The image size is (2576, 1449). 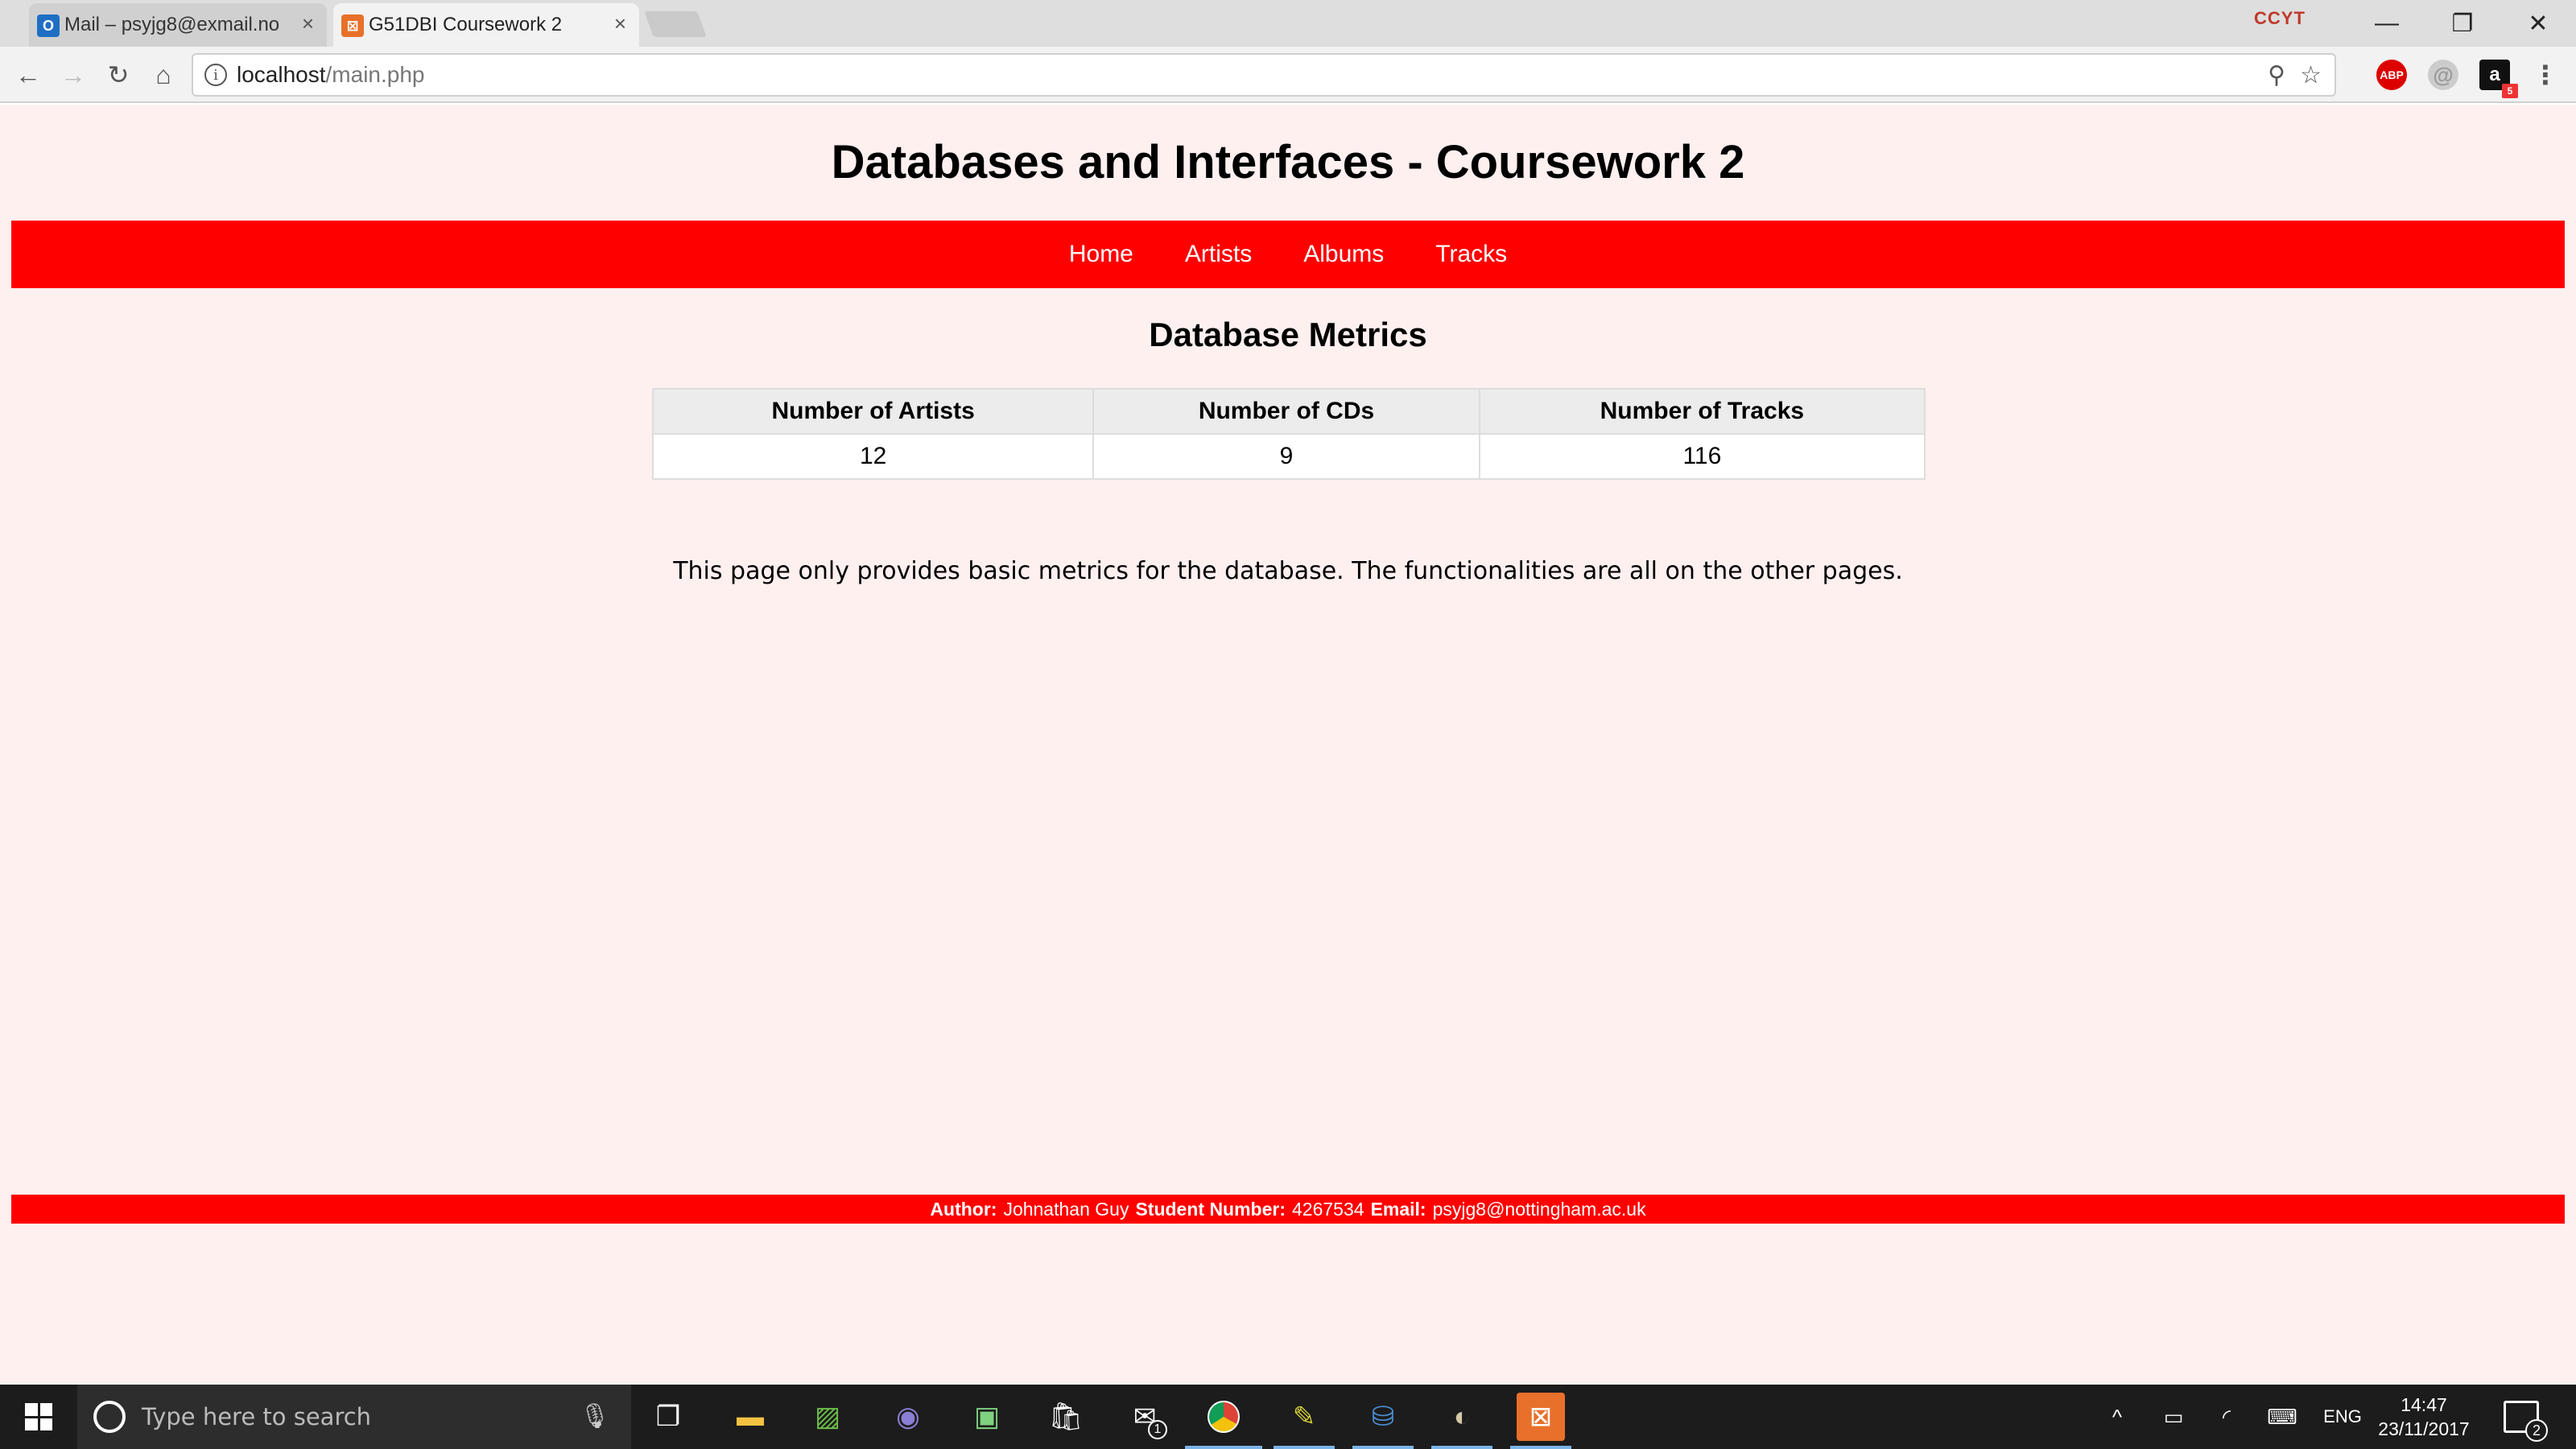 I want to click on table-header: Number of CDs, so click(x=1286, y=411).